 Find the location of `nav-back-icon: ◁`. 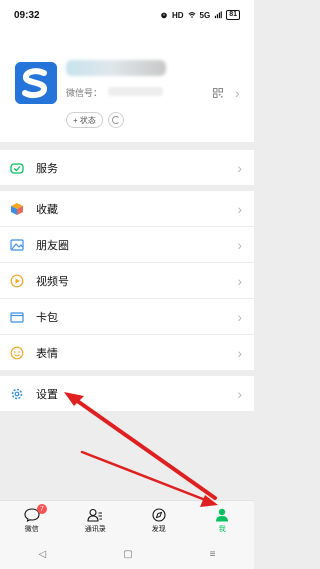

nav-back-icon: ◁ is located at coordinates (43, 554).